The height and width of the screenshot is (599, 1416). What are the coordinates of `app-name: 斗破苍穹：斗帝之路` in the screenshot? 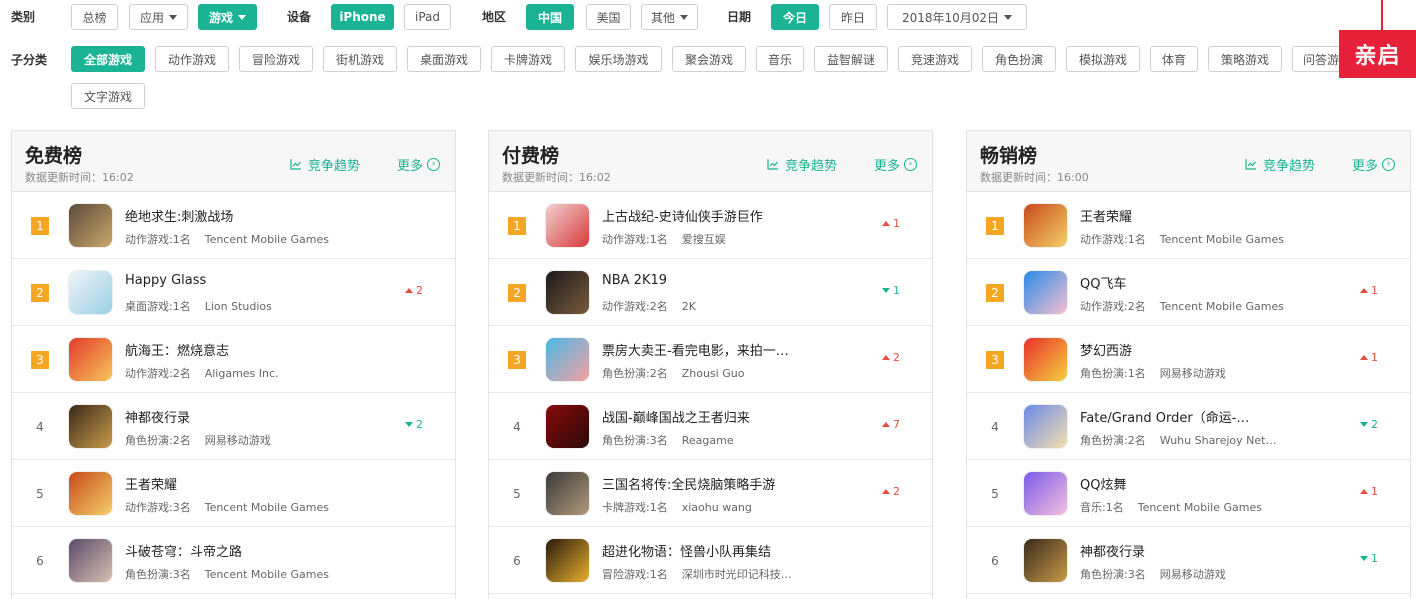 It's located at (183, 550).